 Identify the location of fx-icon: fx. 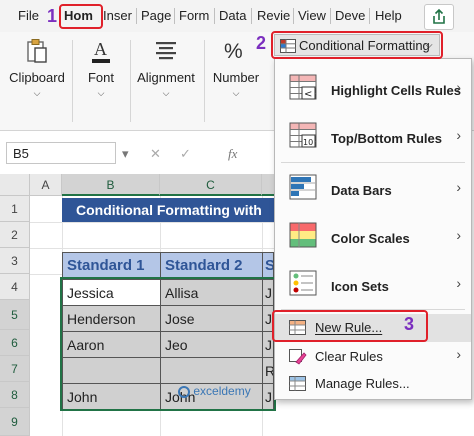
(232, 154).